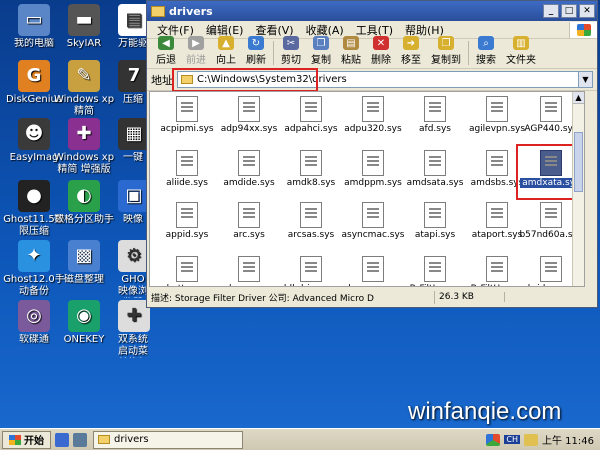  Describe the element at coordinates (249, 169) in the screenshot. I see `file-item: amdide.sys` at that location.